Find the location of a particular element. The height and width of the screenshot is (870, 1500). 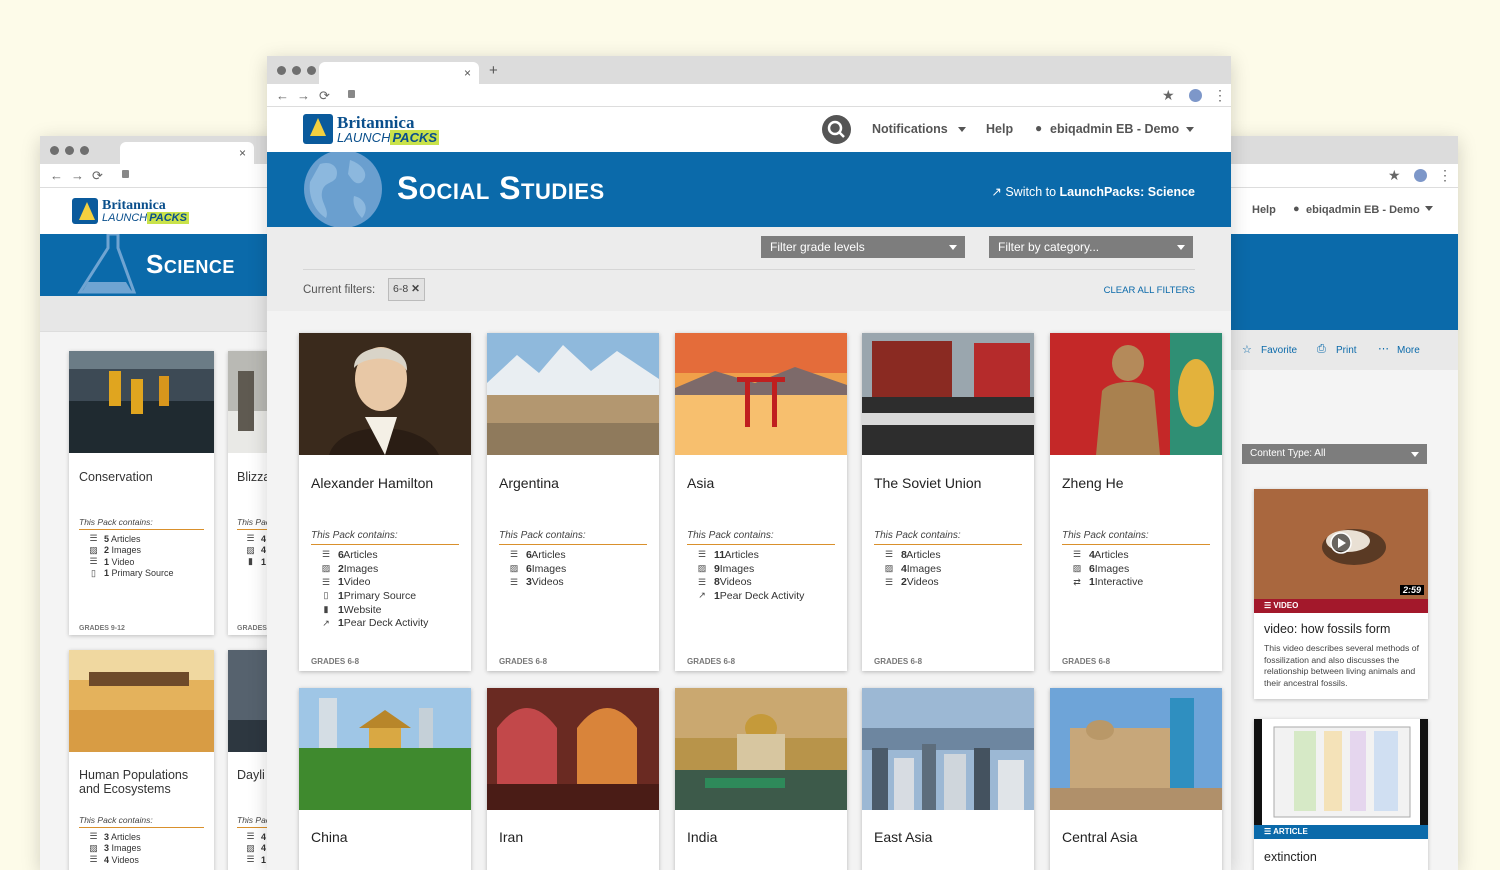

pack-title: East Asia is located at coordinates (903, 837).